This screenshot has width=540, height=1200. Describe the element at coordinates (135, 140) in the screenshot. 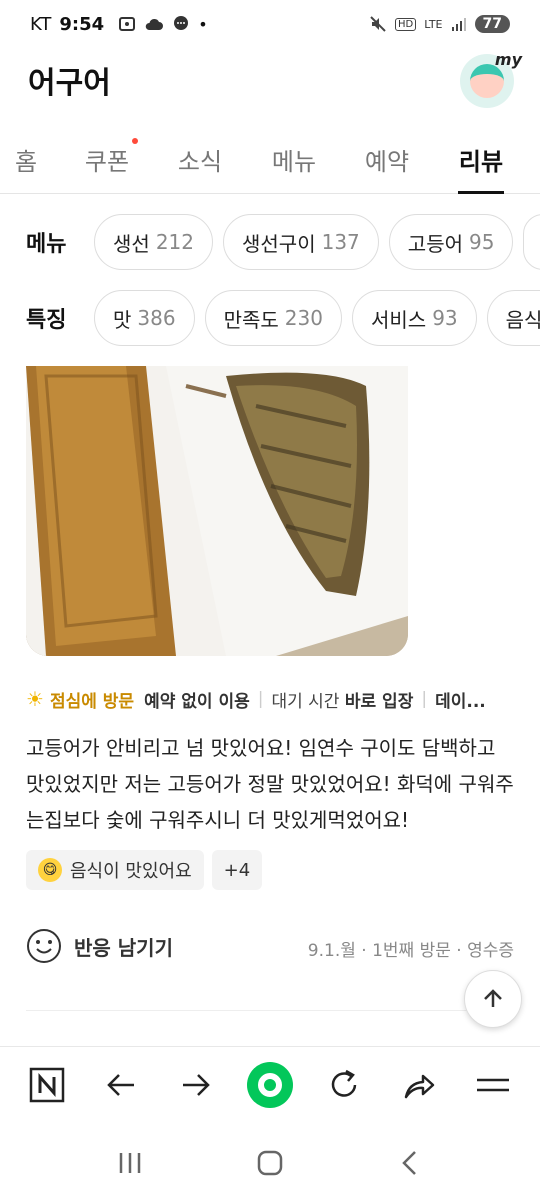

I see `new-badge` at that location.